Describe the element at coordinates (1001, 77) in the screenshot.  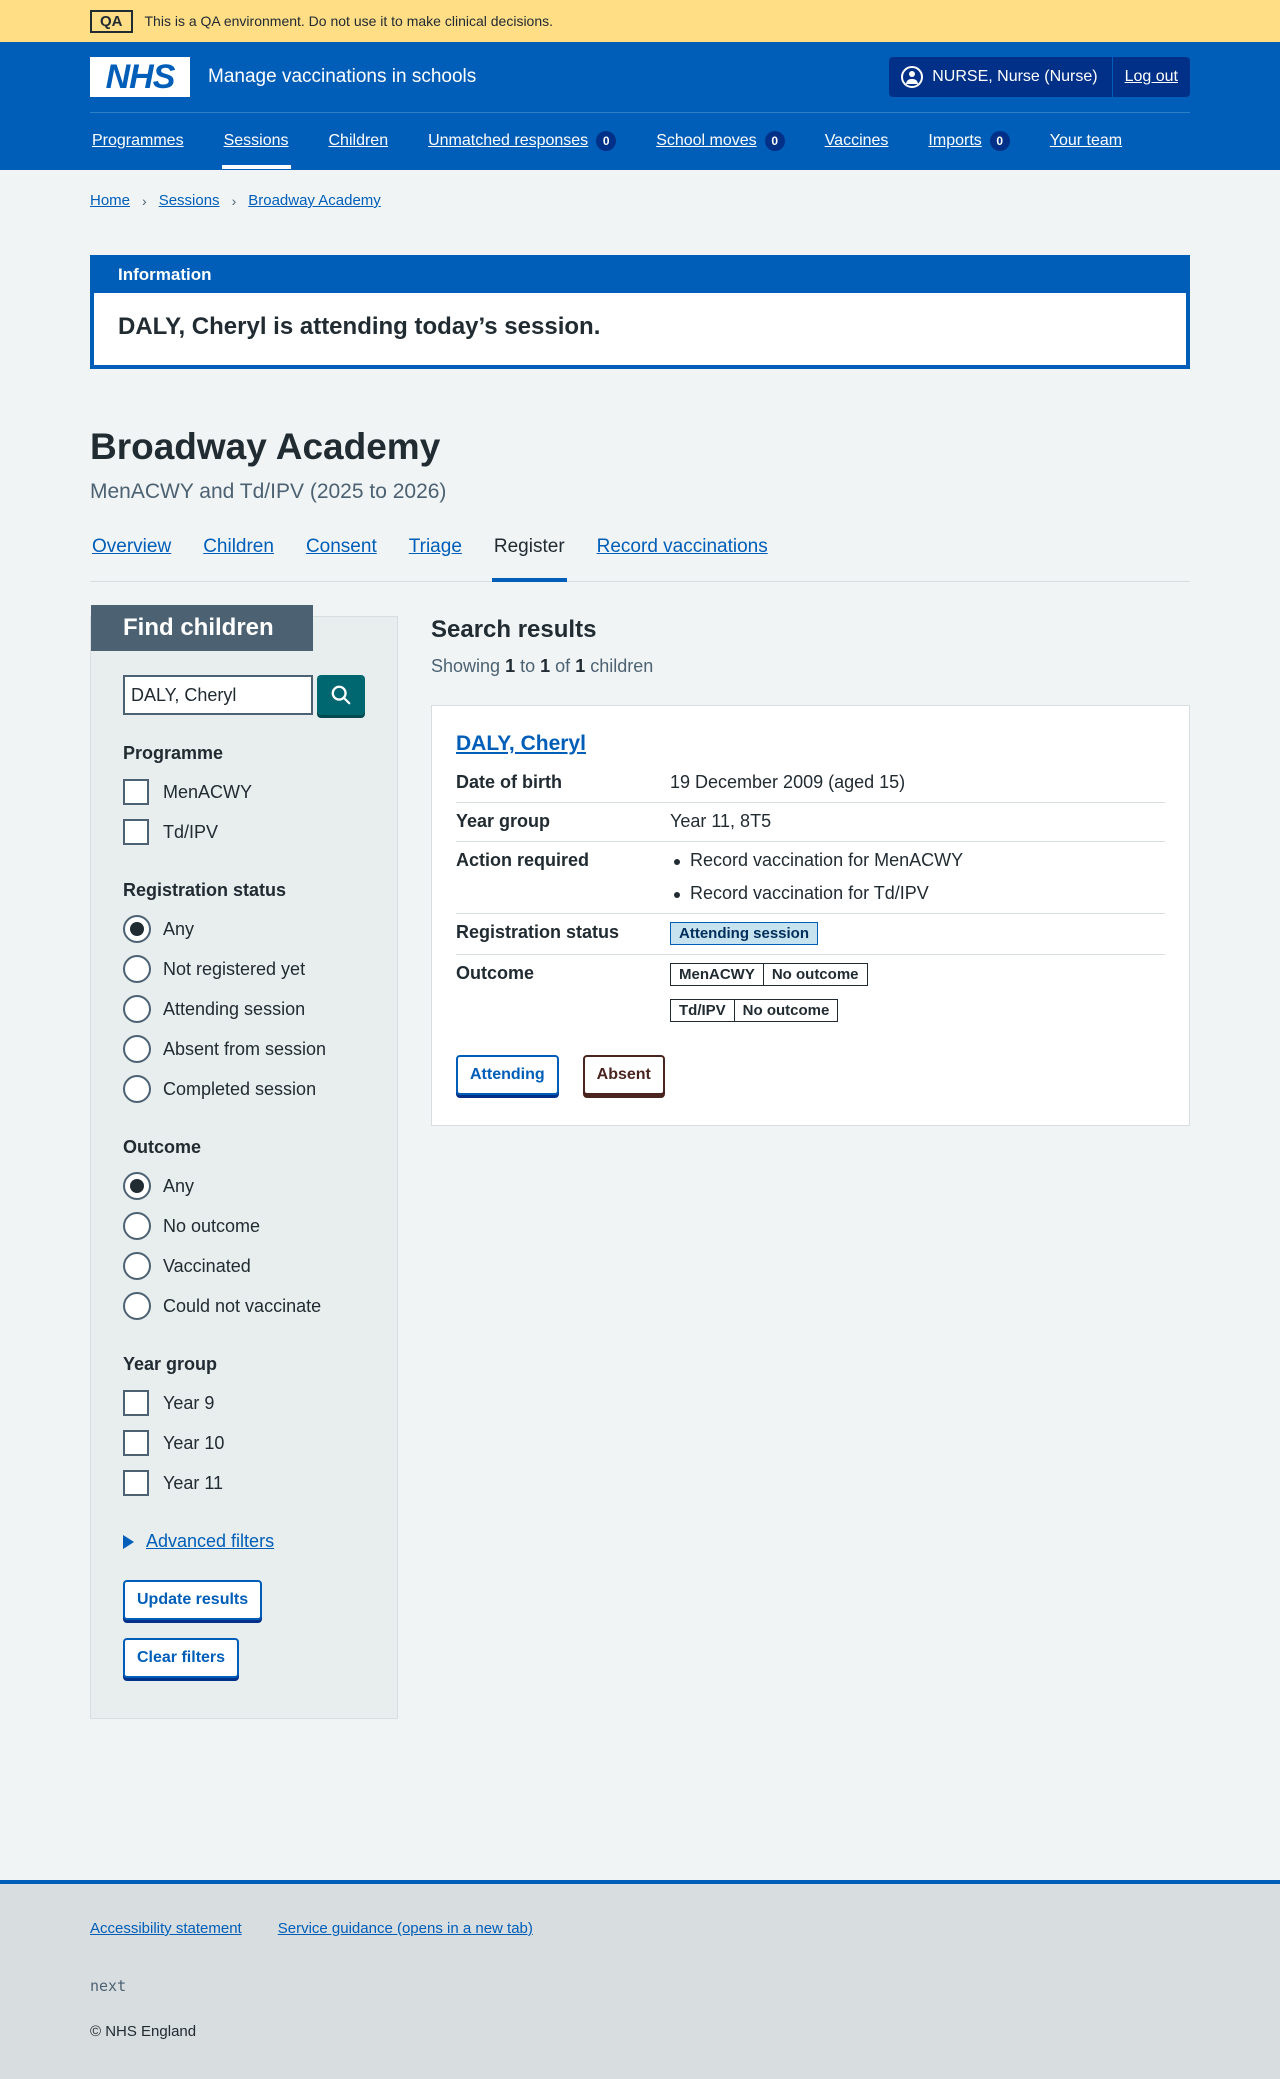
I see `account-user: NURSE, Nurse (Nurse)` at that location.